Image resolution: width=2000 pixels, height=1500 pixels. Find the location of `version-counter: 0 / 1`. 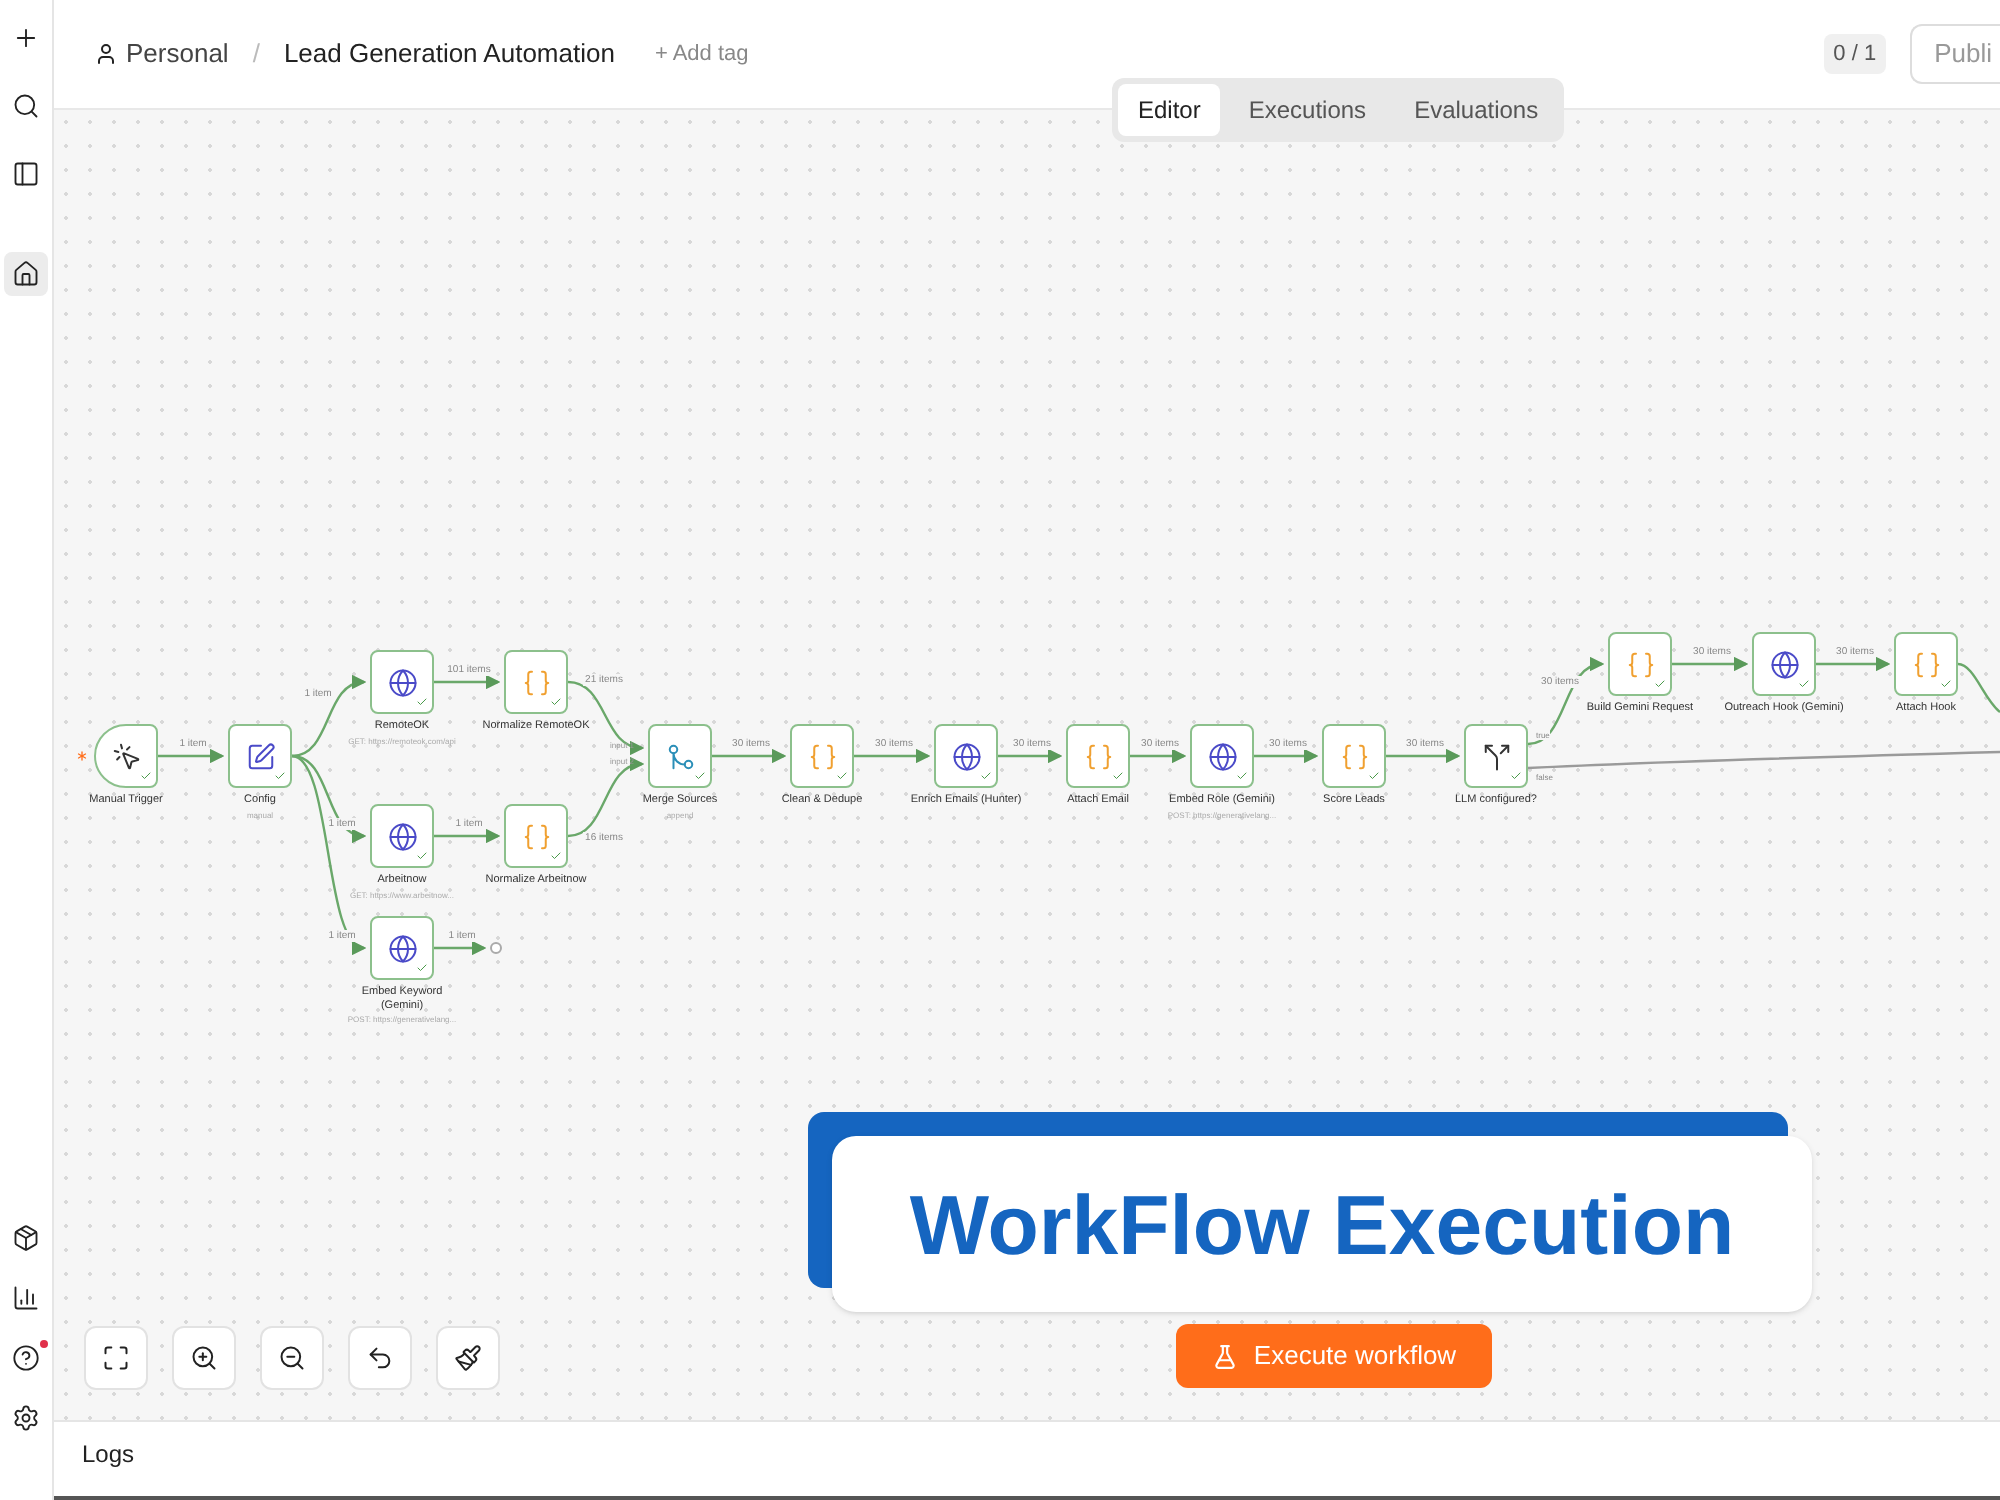

version-counter: 0 / 1 is located at coordinates (1855, 54).